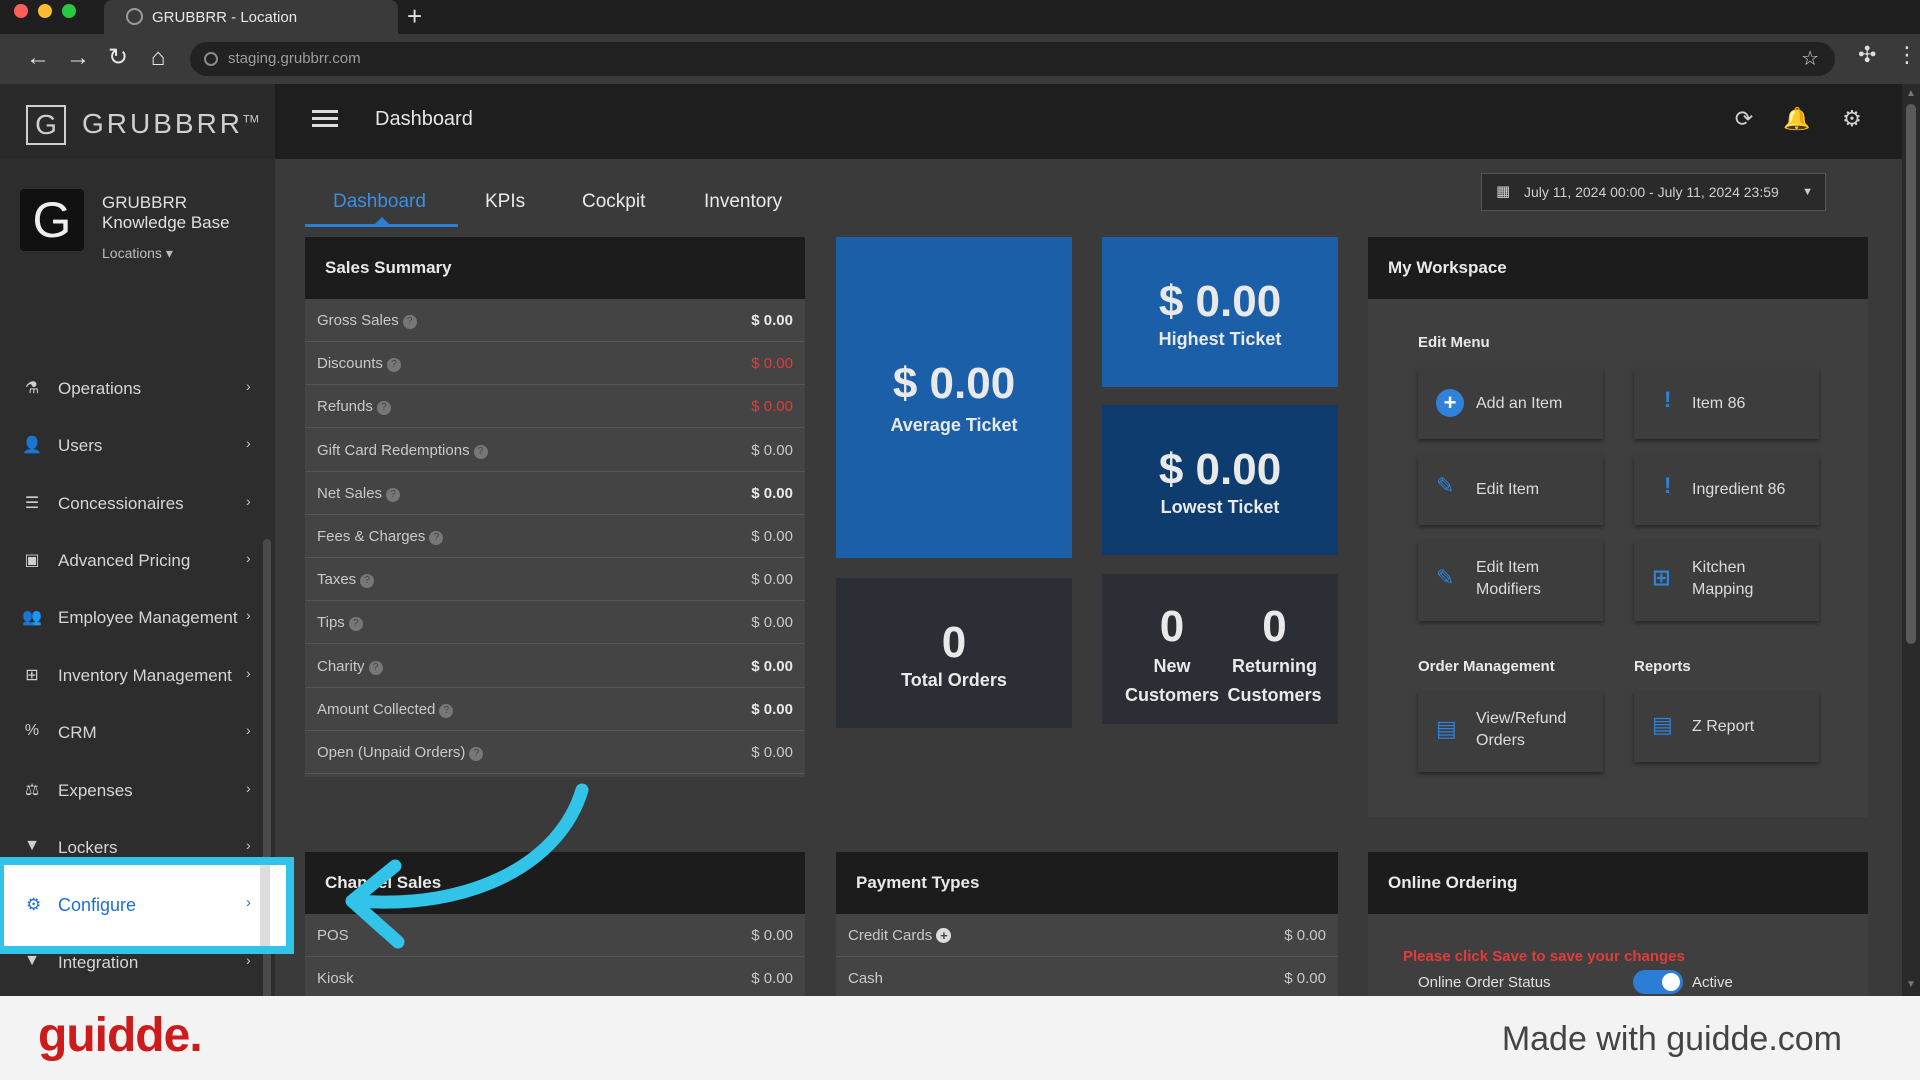 The image size is (1920, 1080). I want to click on browser-tab-title: GRUBBRR - Location, so click(225, 17).